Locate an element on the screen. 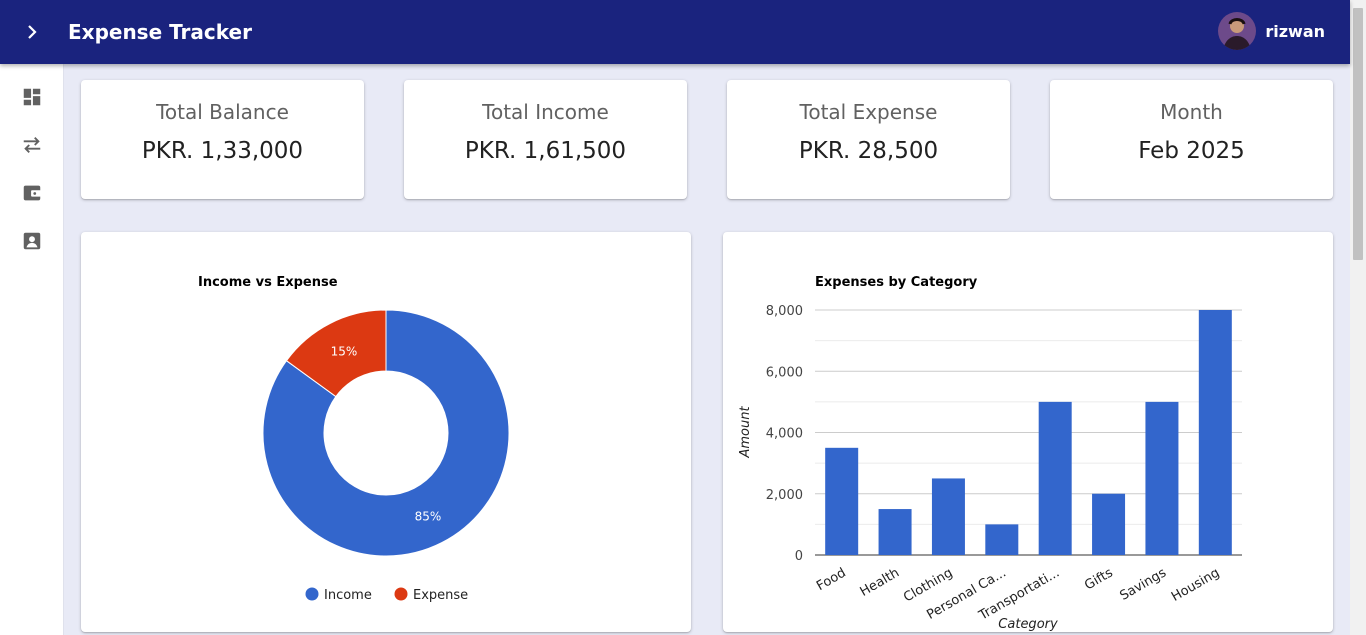 This screenshot has width=1366, height=635. pie-slice-label: 15% is located at coordinates (344, 352).